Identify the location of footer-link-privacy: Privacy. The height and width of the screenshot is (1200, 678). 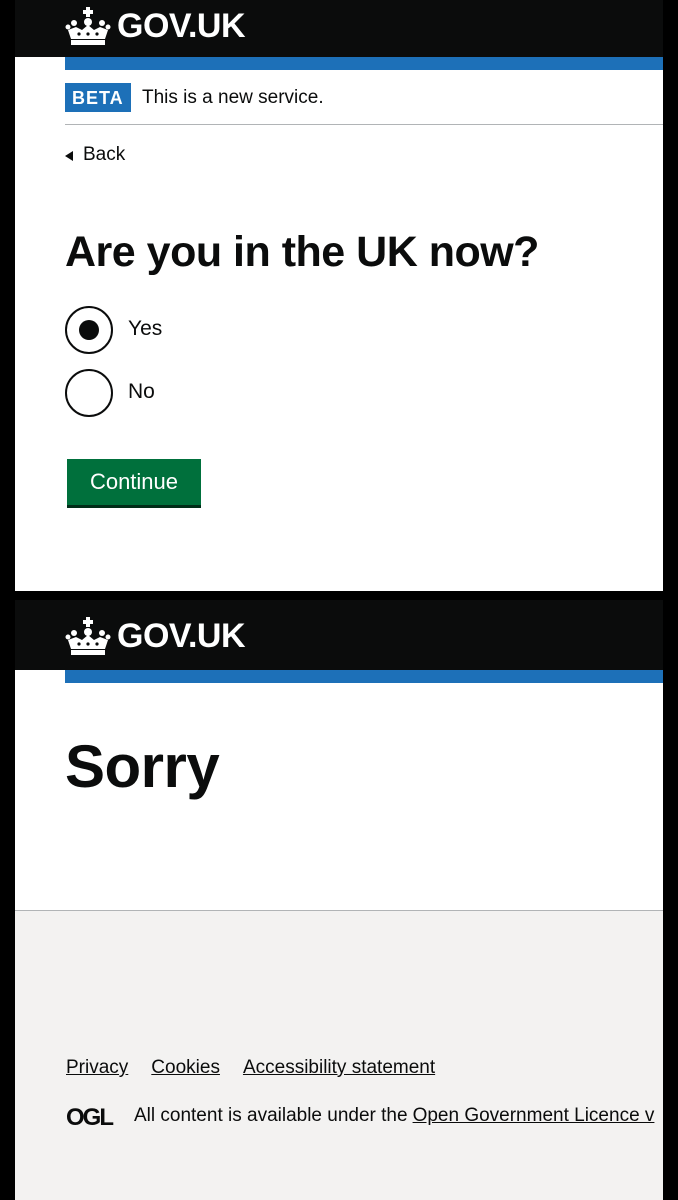
(97, 1068).